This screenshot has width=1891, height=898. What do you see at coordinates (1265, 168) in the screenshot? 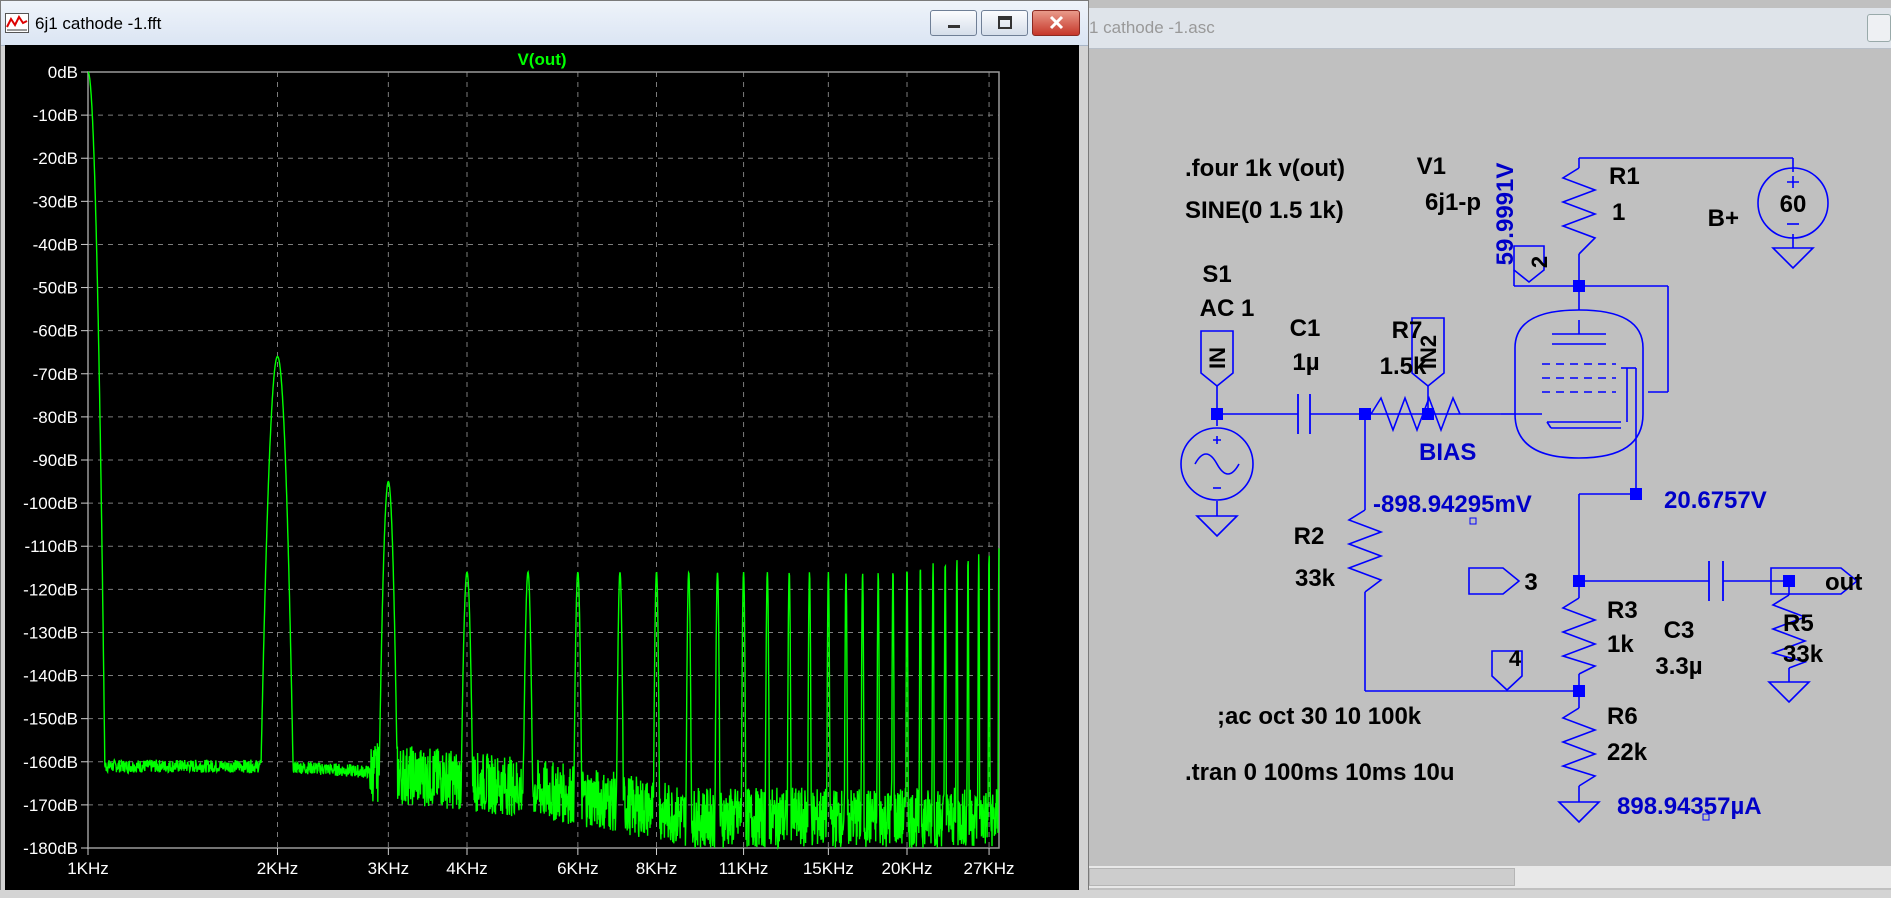
I see `four-directive: .four 1k v(out)` at bounding box center [1265, 168].